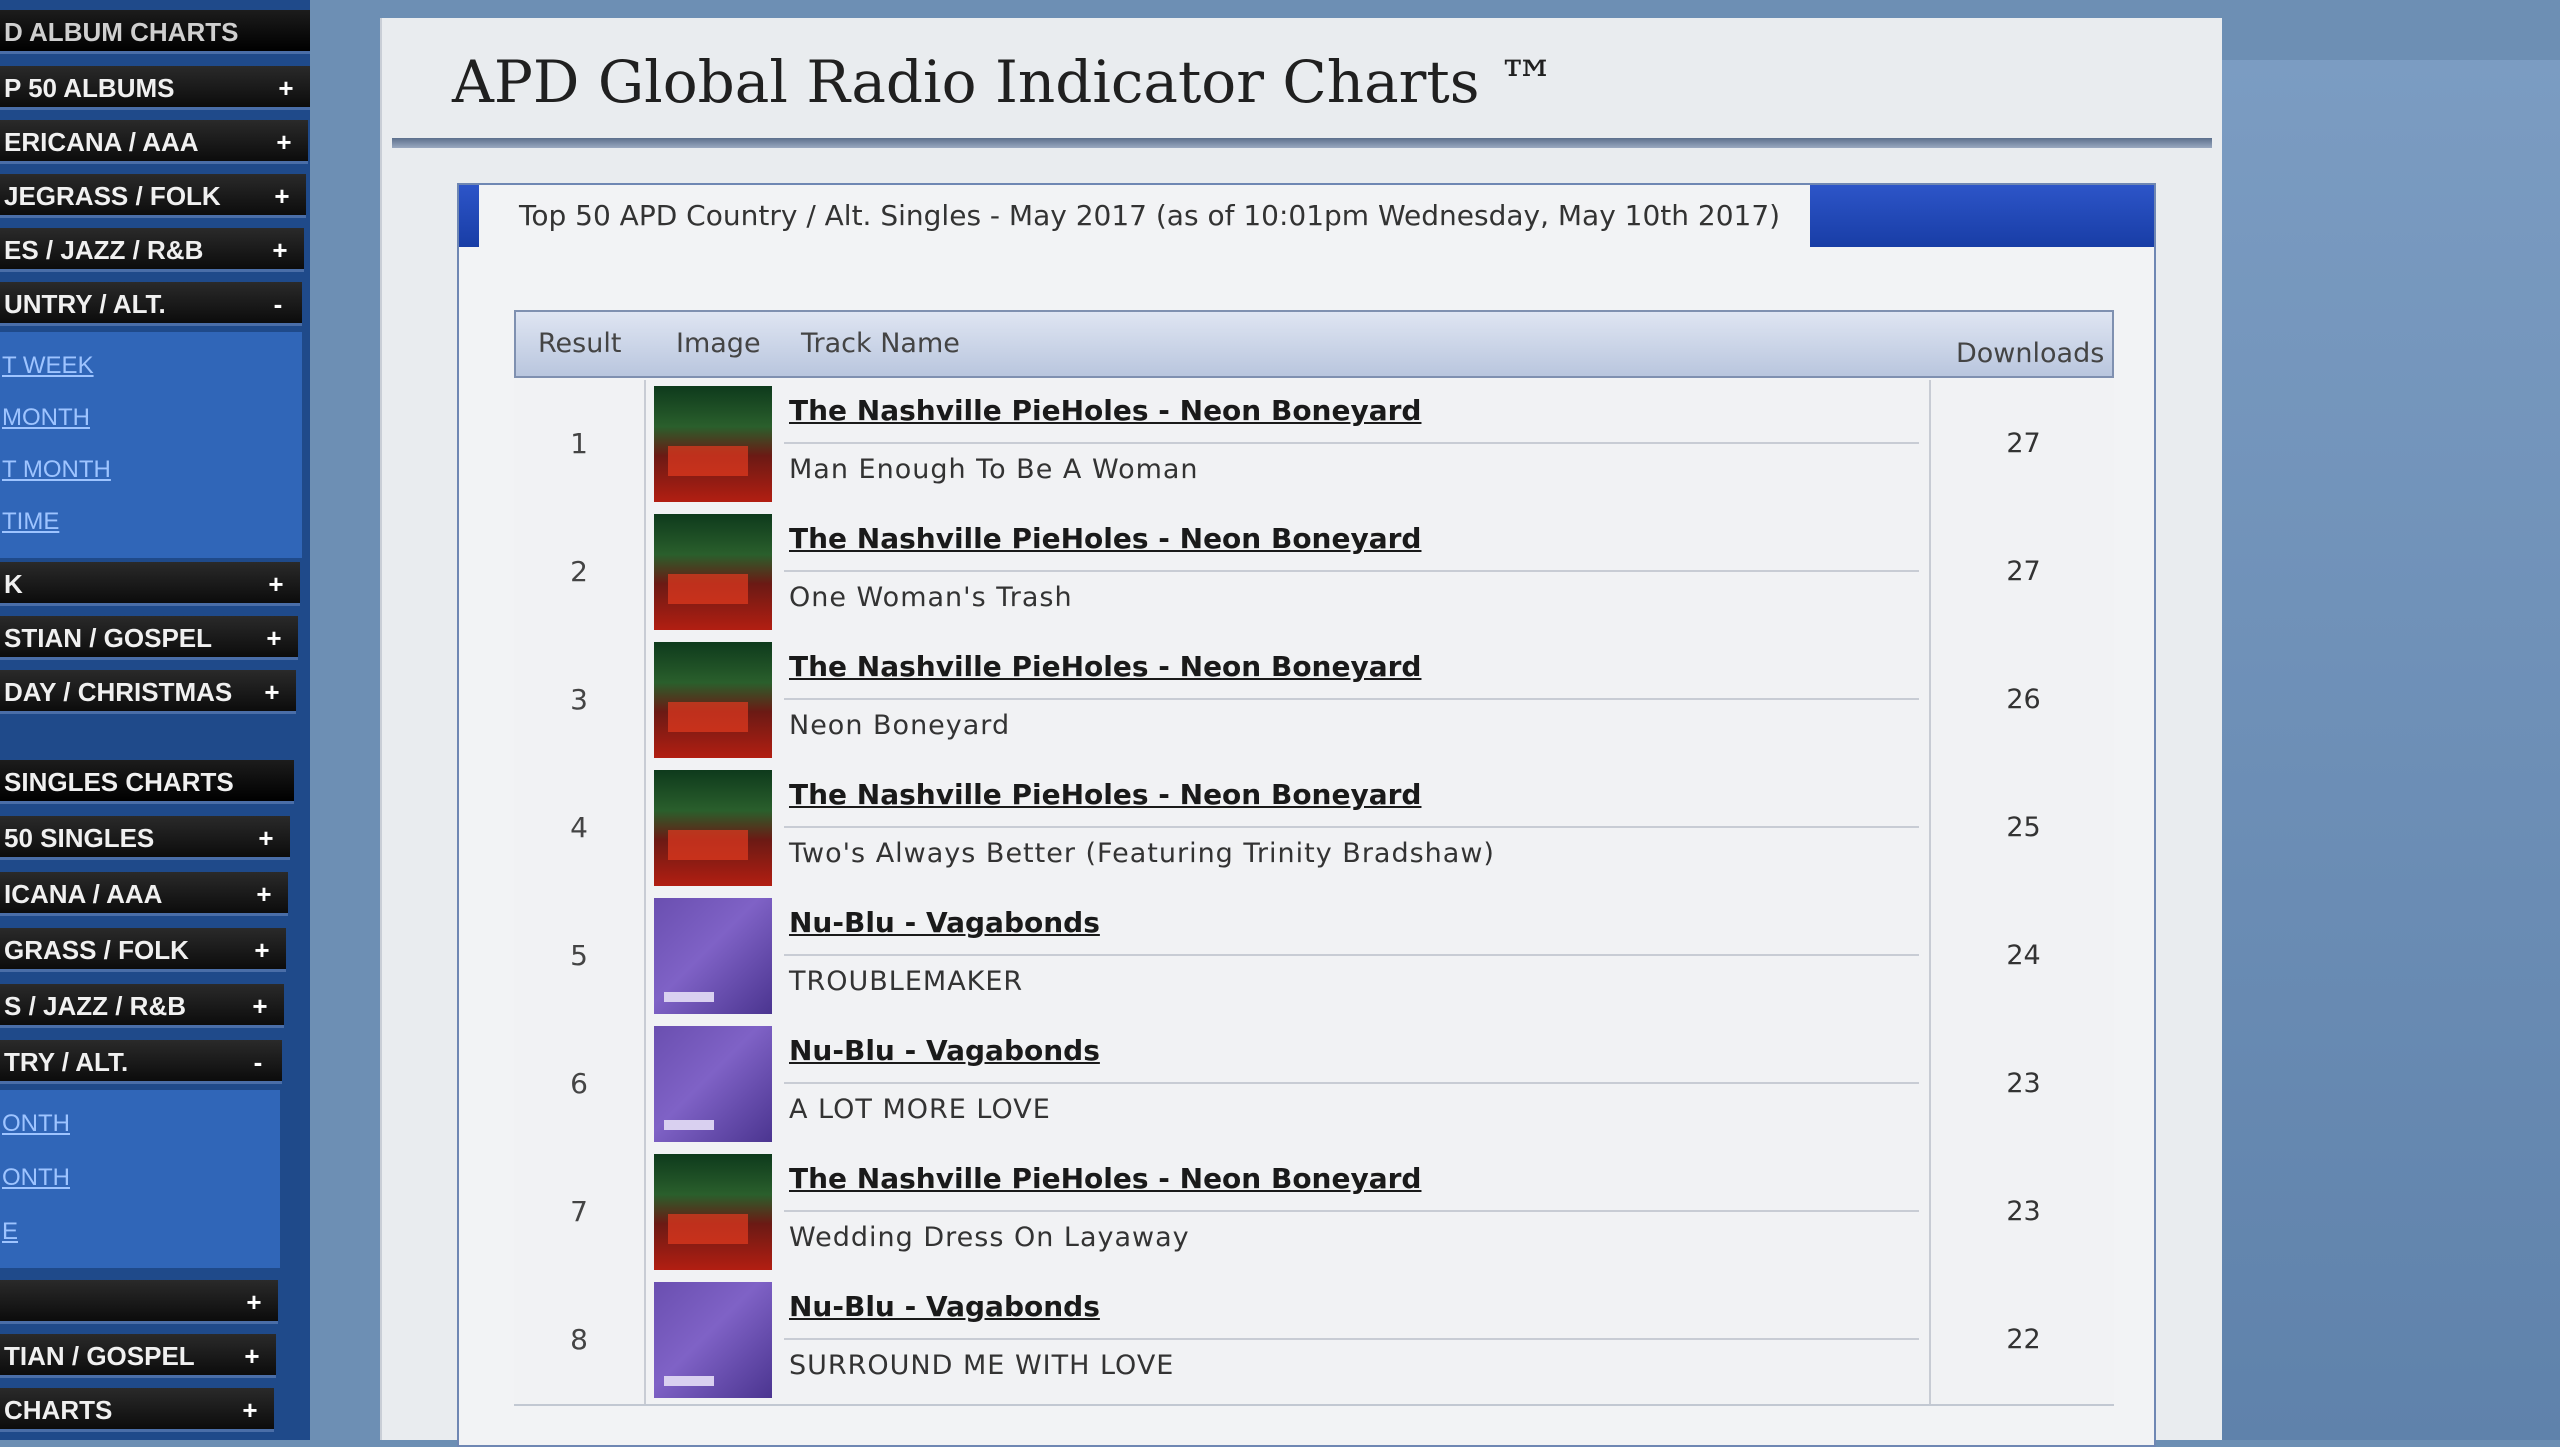 This screenshot has width=2560, height=1447. I want to click on downloads-count: 27, so click(2022, 572).